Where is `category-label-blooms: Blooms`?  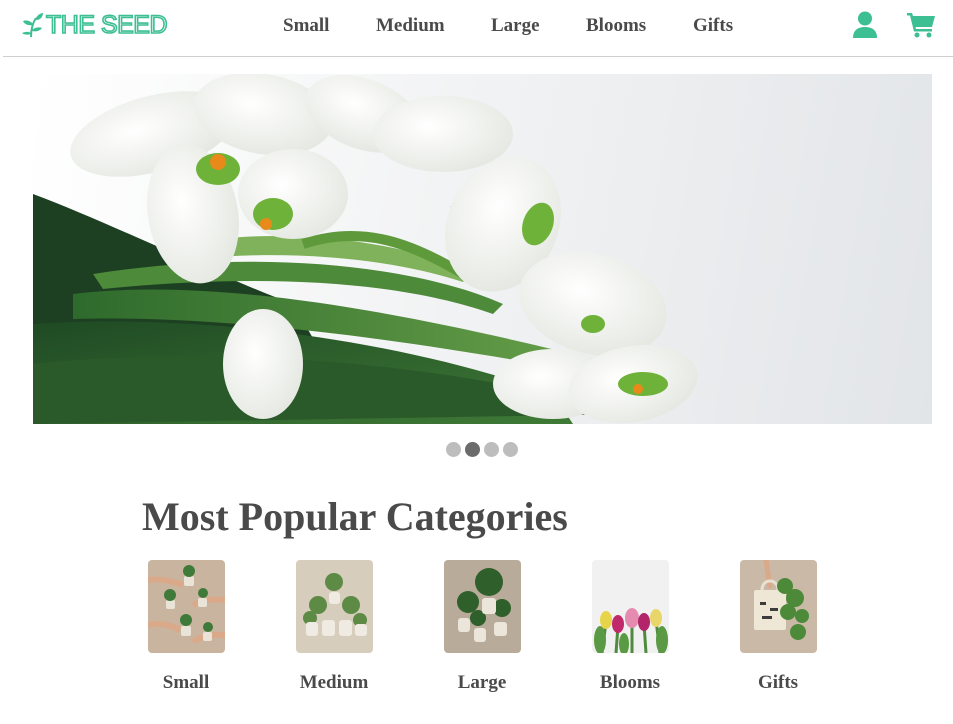
category-label-blooms: Blooms is located at coordinates (630, 682).